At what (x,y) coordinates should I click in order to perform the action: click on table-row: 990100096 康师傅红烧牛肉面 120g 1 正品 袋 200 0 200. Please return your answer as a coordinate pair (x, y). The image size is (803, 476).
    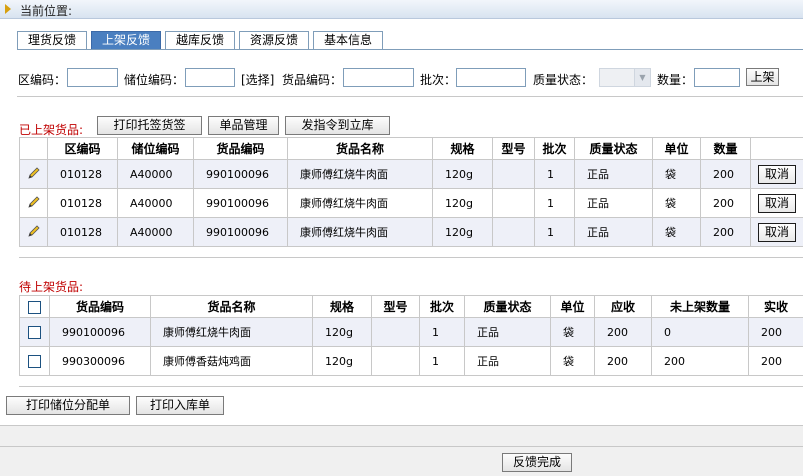
    Looking at the image, I should click on (411, 332).